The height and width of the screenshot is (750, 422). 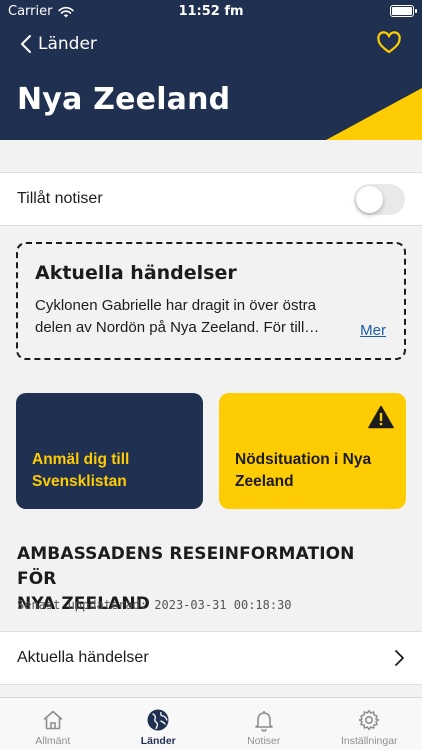 I want to click on chevron-left-icon, so click(x=26, y=44).